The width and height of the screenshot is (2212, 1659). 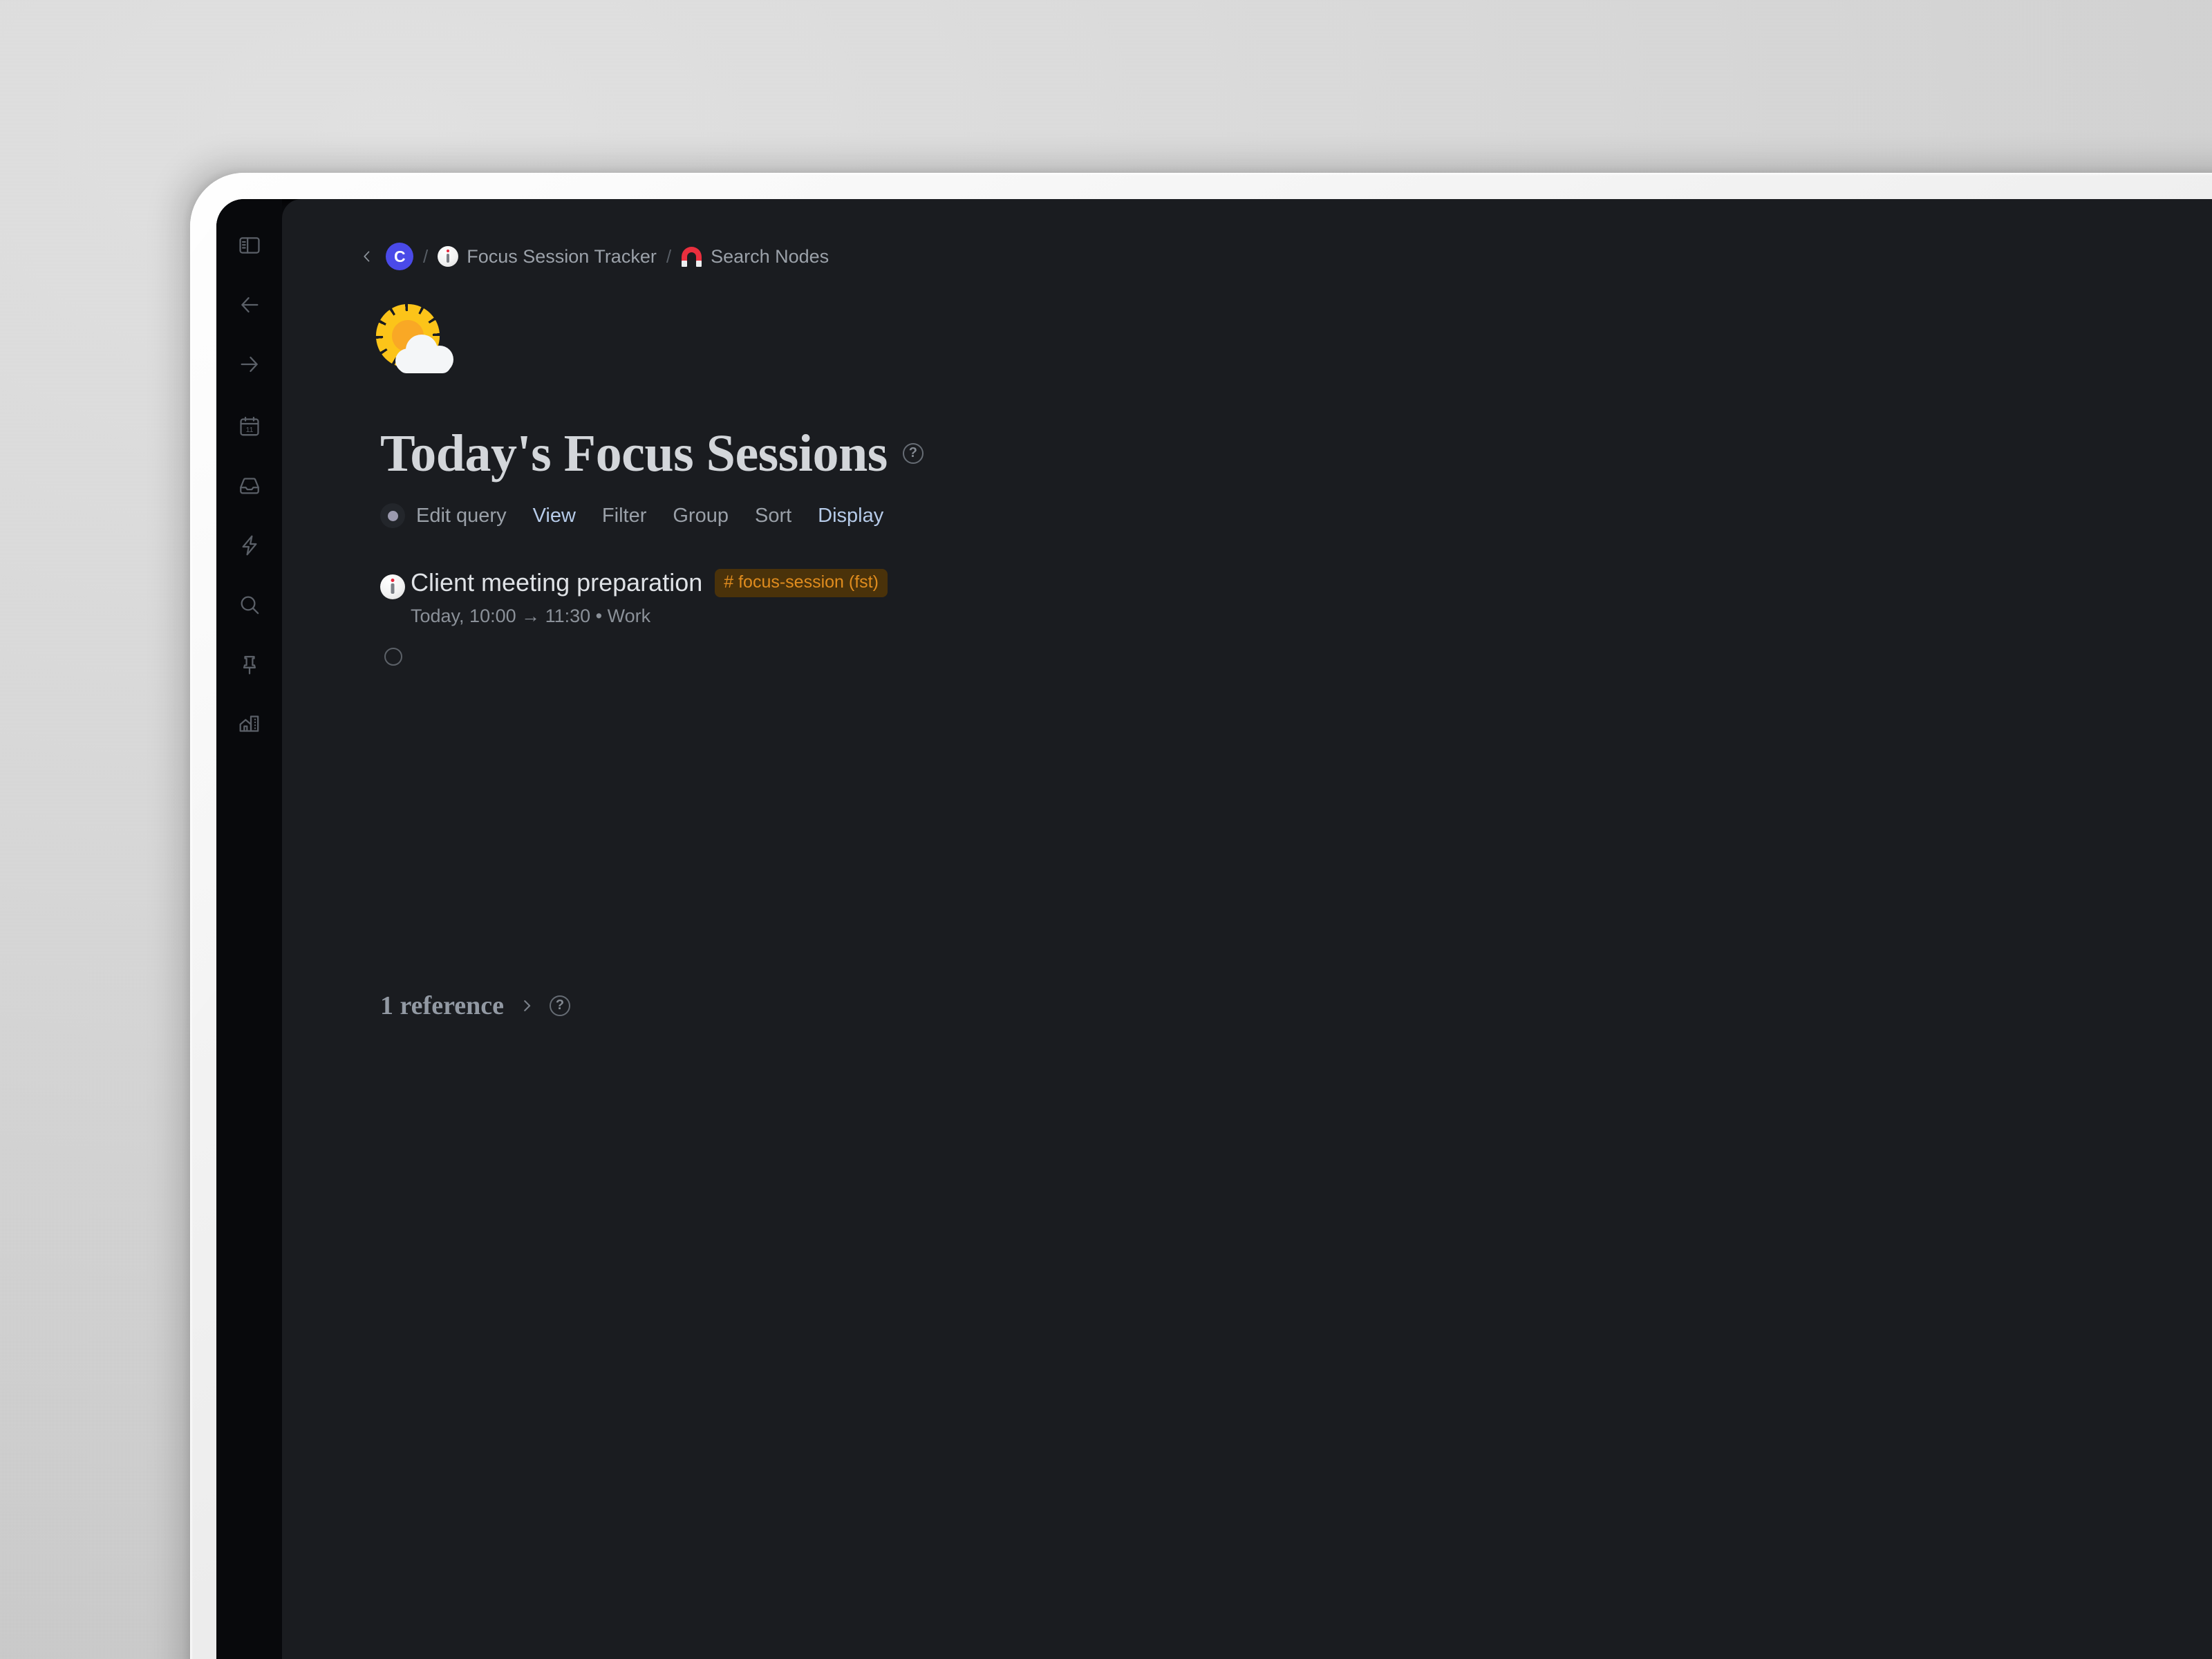 What do you see at coordinates (624, 516) in the screenshot?
I see `toolbar-link-filter: Filter` at bounding box center [624, 516].